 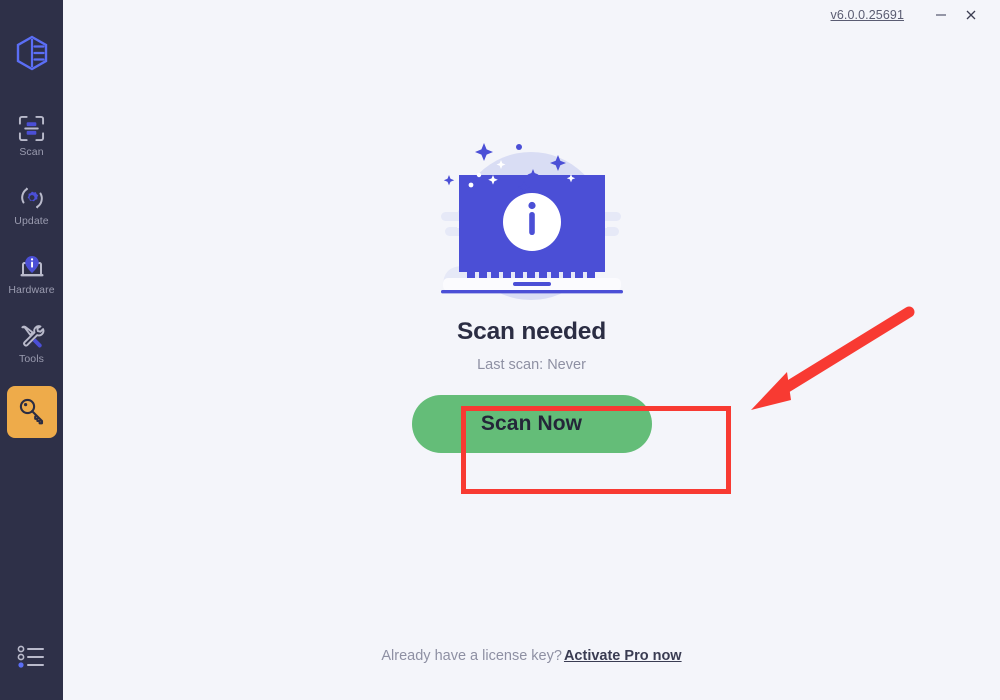 I want to click on laptop-info-illustration, so click(x=532, y=214).